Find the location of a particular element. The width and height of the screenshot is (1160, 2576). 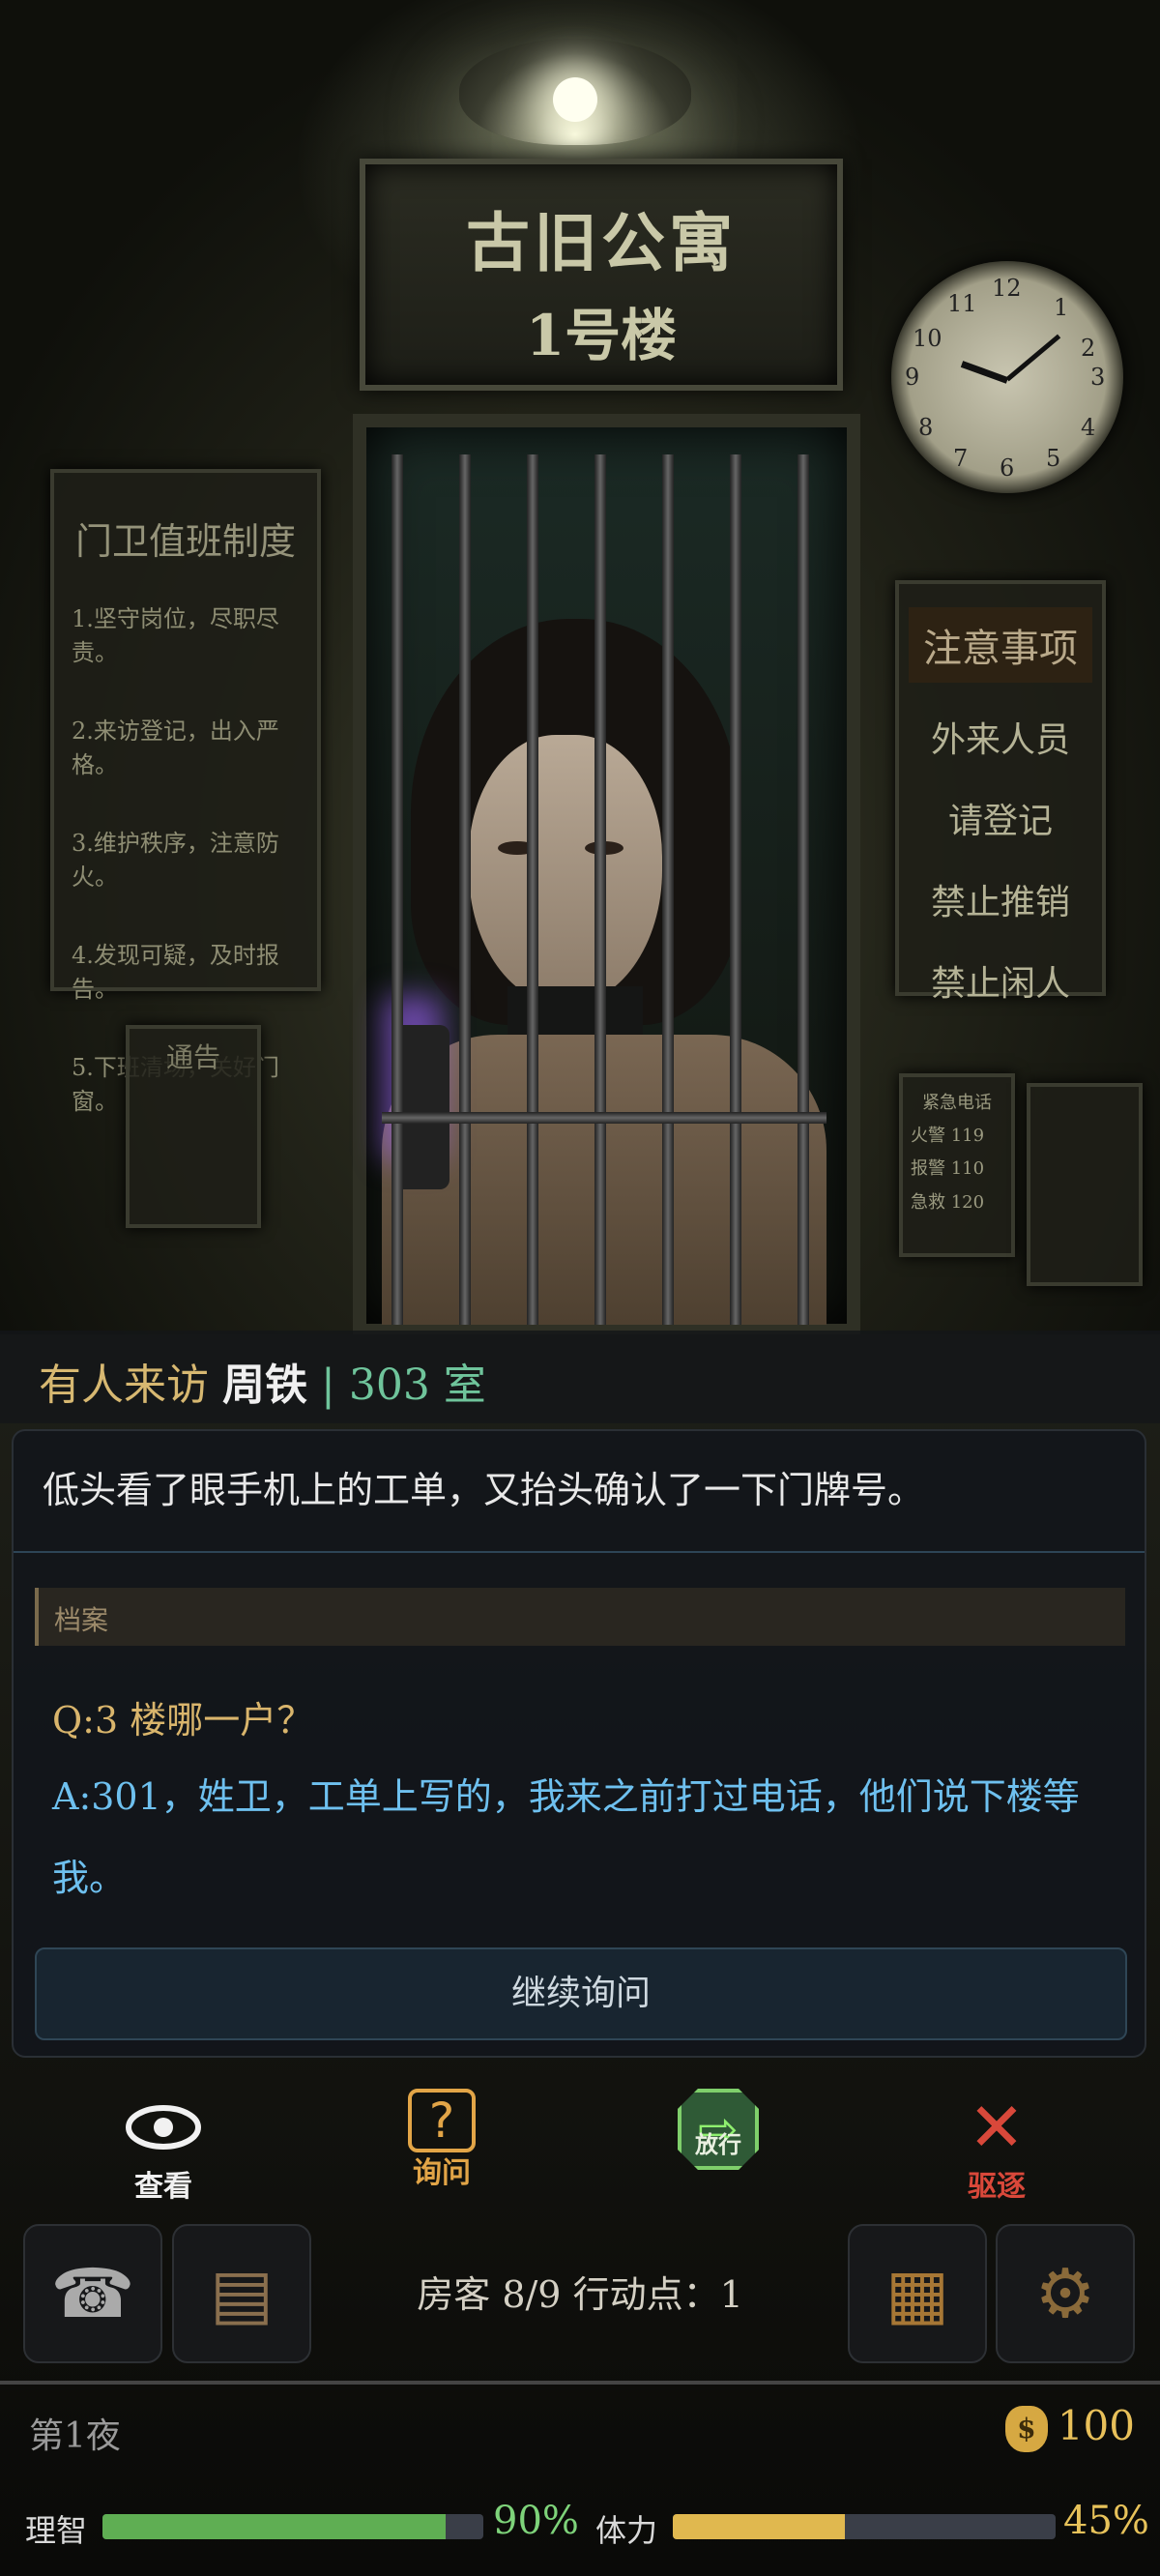

status-divider is located at coordinates (580, 2383).